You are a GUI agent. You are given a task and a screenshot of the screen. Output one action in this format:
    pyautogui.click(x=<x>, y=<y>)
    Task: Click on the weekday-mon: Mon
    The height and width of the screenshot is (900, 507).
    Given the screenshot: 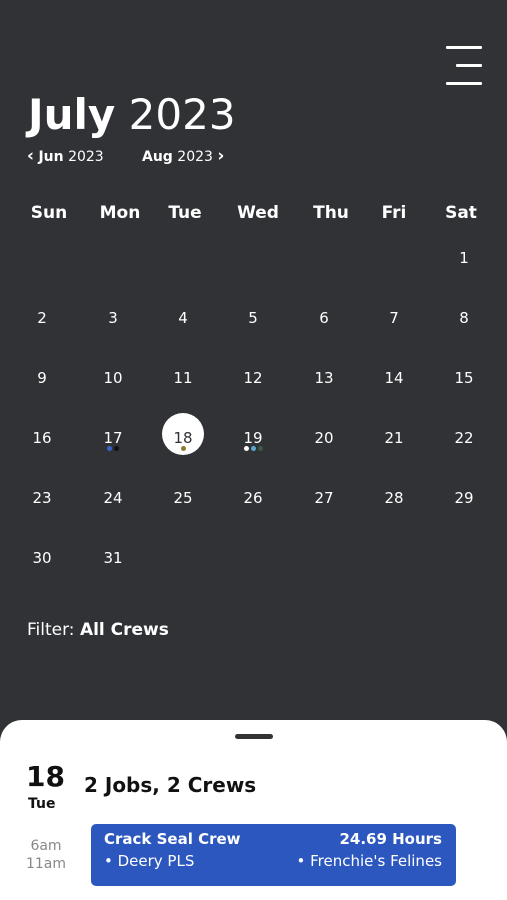 What is the action you would take?
    pyautogui.click(x=120, y=213)
    